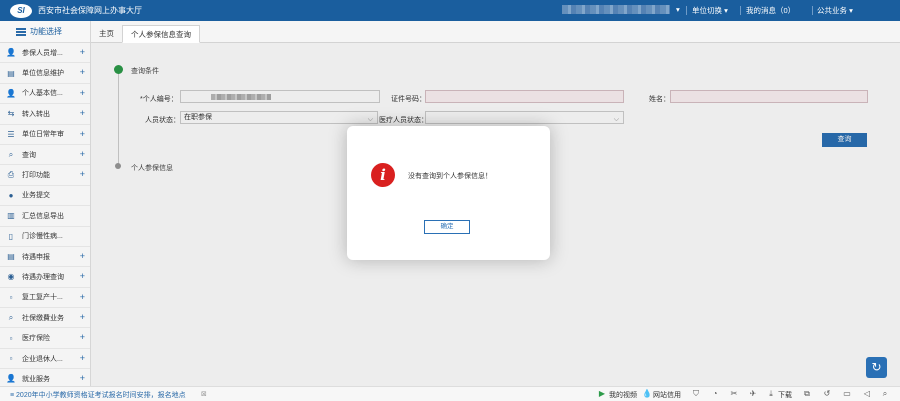  What do you see at coordinates (11, 154) in the screenshot?
I see `search-icon: ⌕` at bounding box center [11, 154].